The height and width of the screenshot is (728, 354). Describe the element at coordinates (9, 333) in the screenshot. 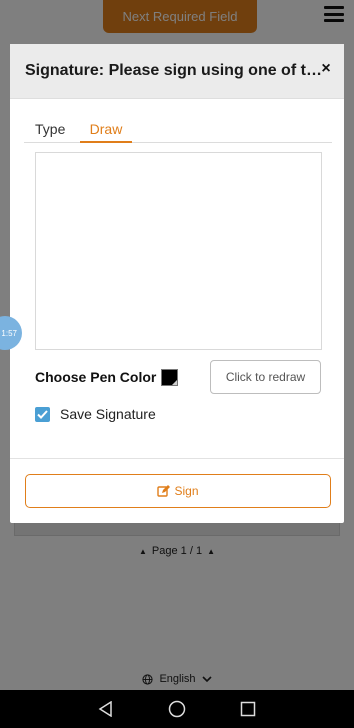

I see `timer-text: 1:57` at that location.